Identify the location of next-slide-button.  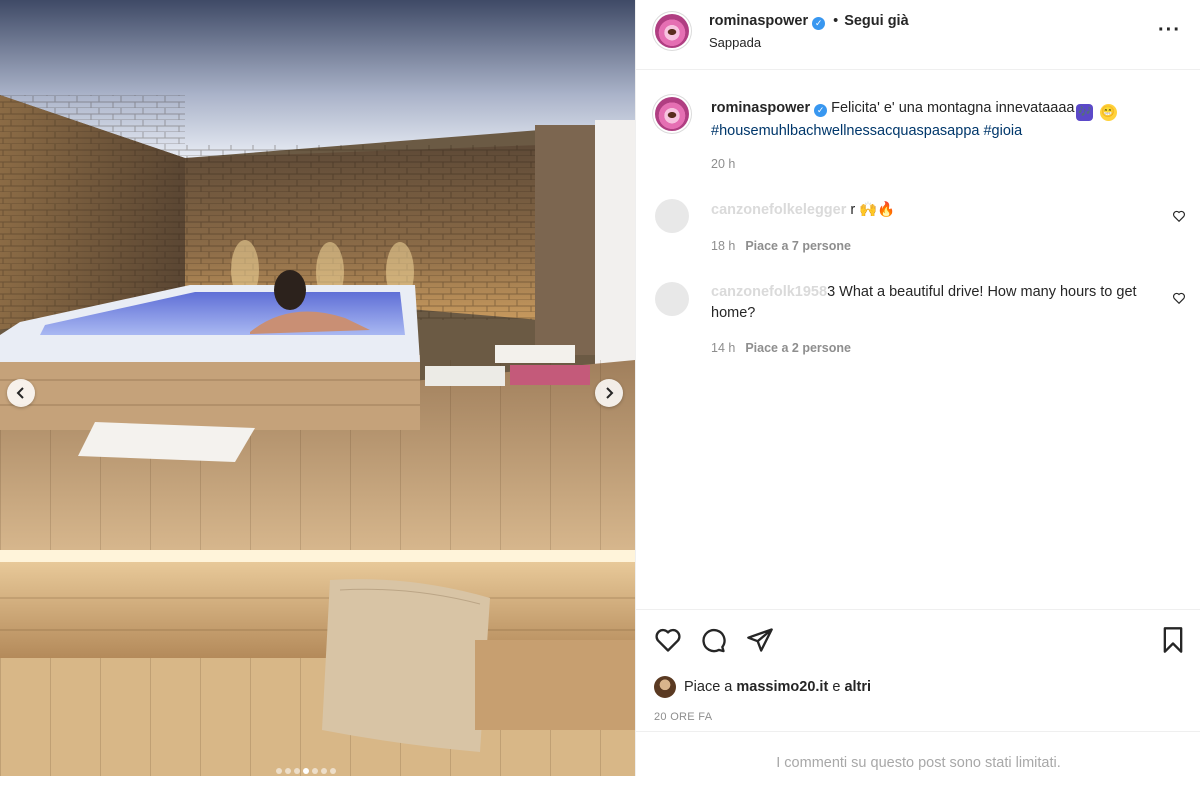
(609, 393).